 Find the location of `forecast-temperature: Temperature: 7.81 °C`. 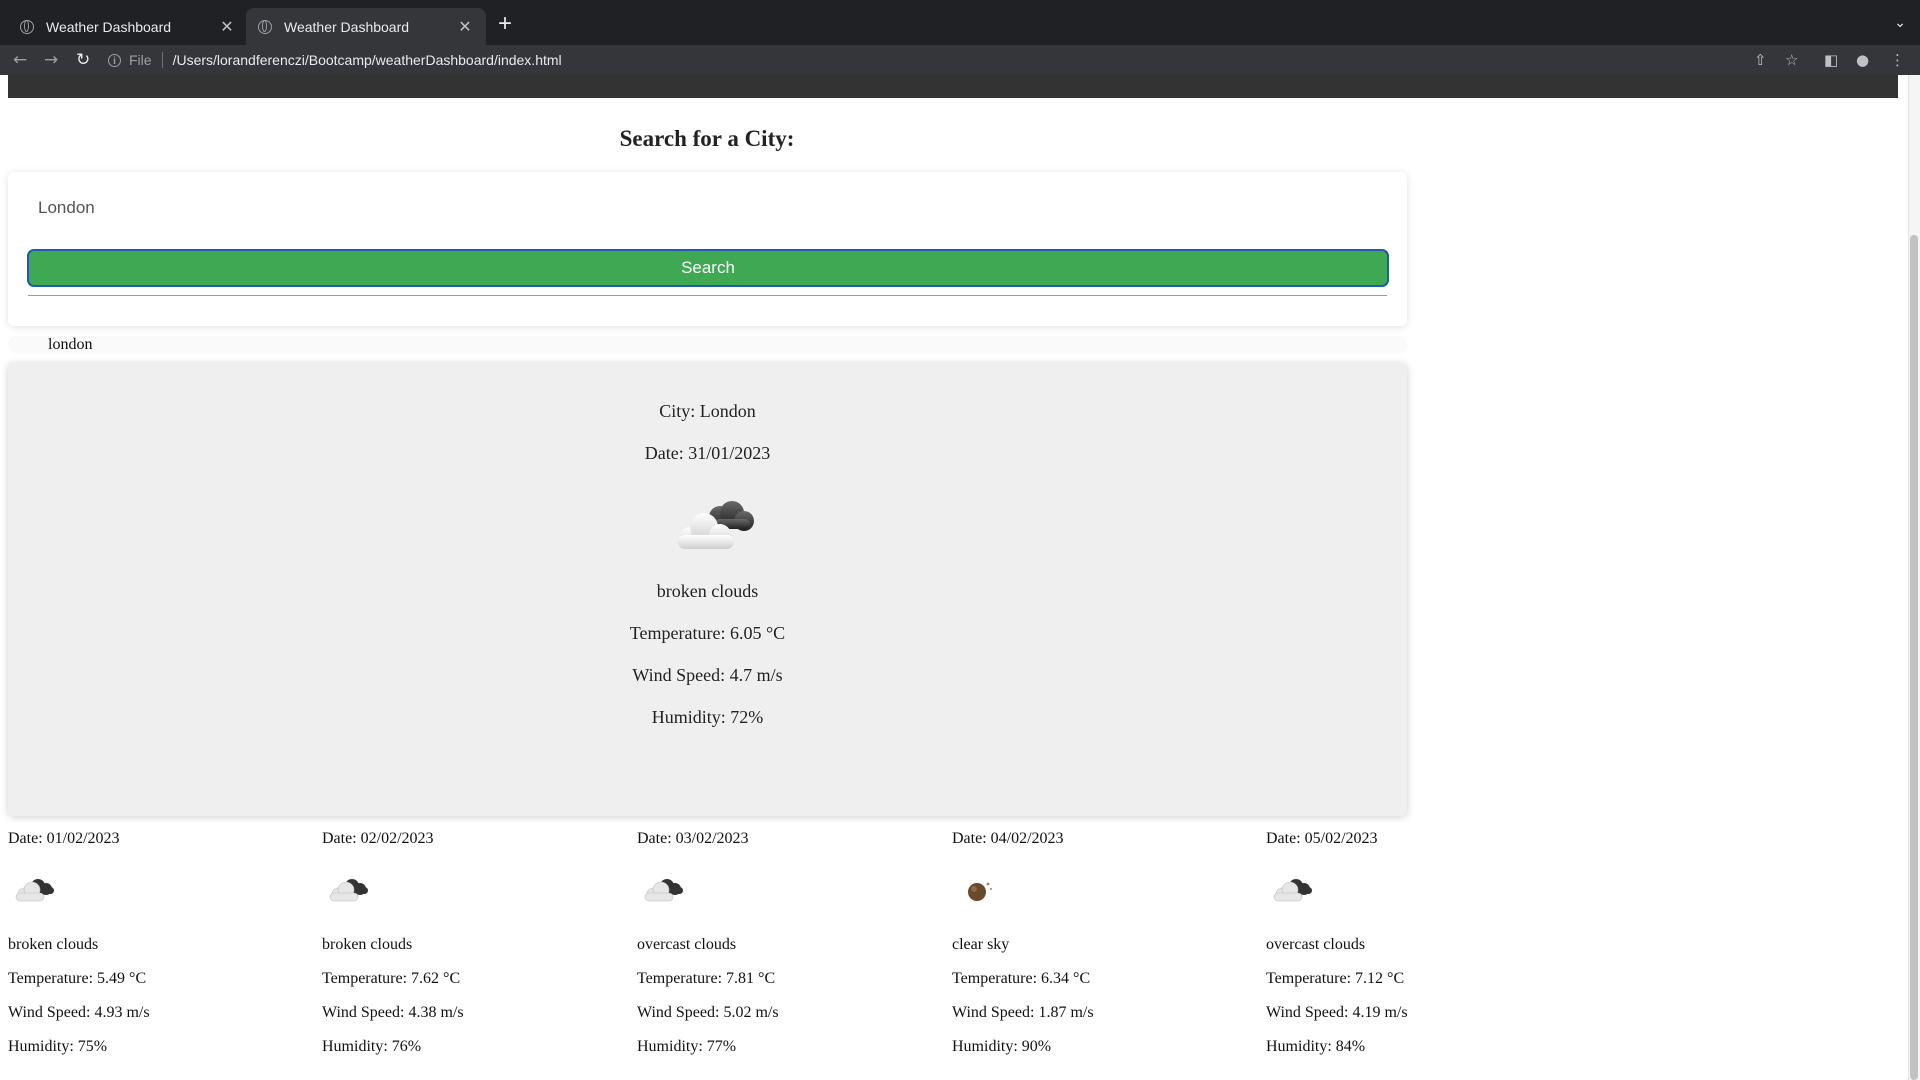

forecast-temperature: Temperature: 7.81 °C is located at coordinates (706, 978).